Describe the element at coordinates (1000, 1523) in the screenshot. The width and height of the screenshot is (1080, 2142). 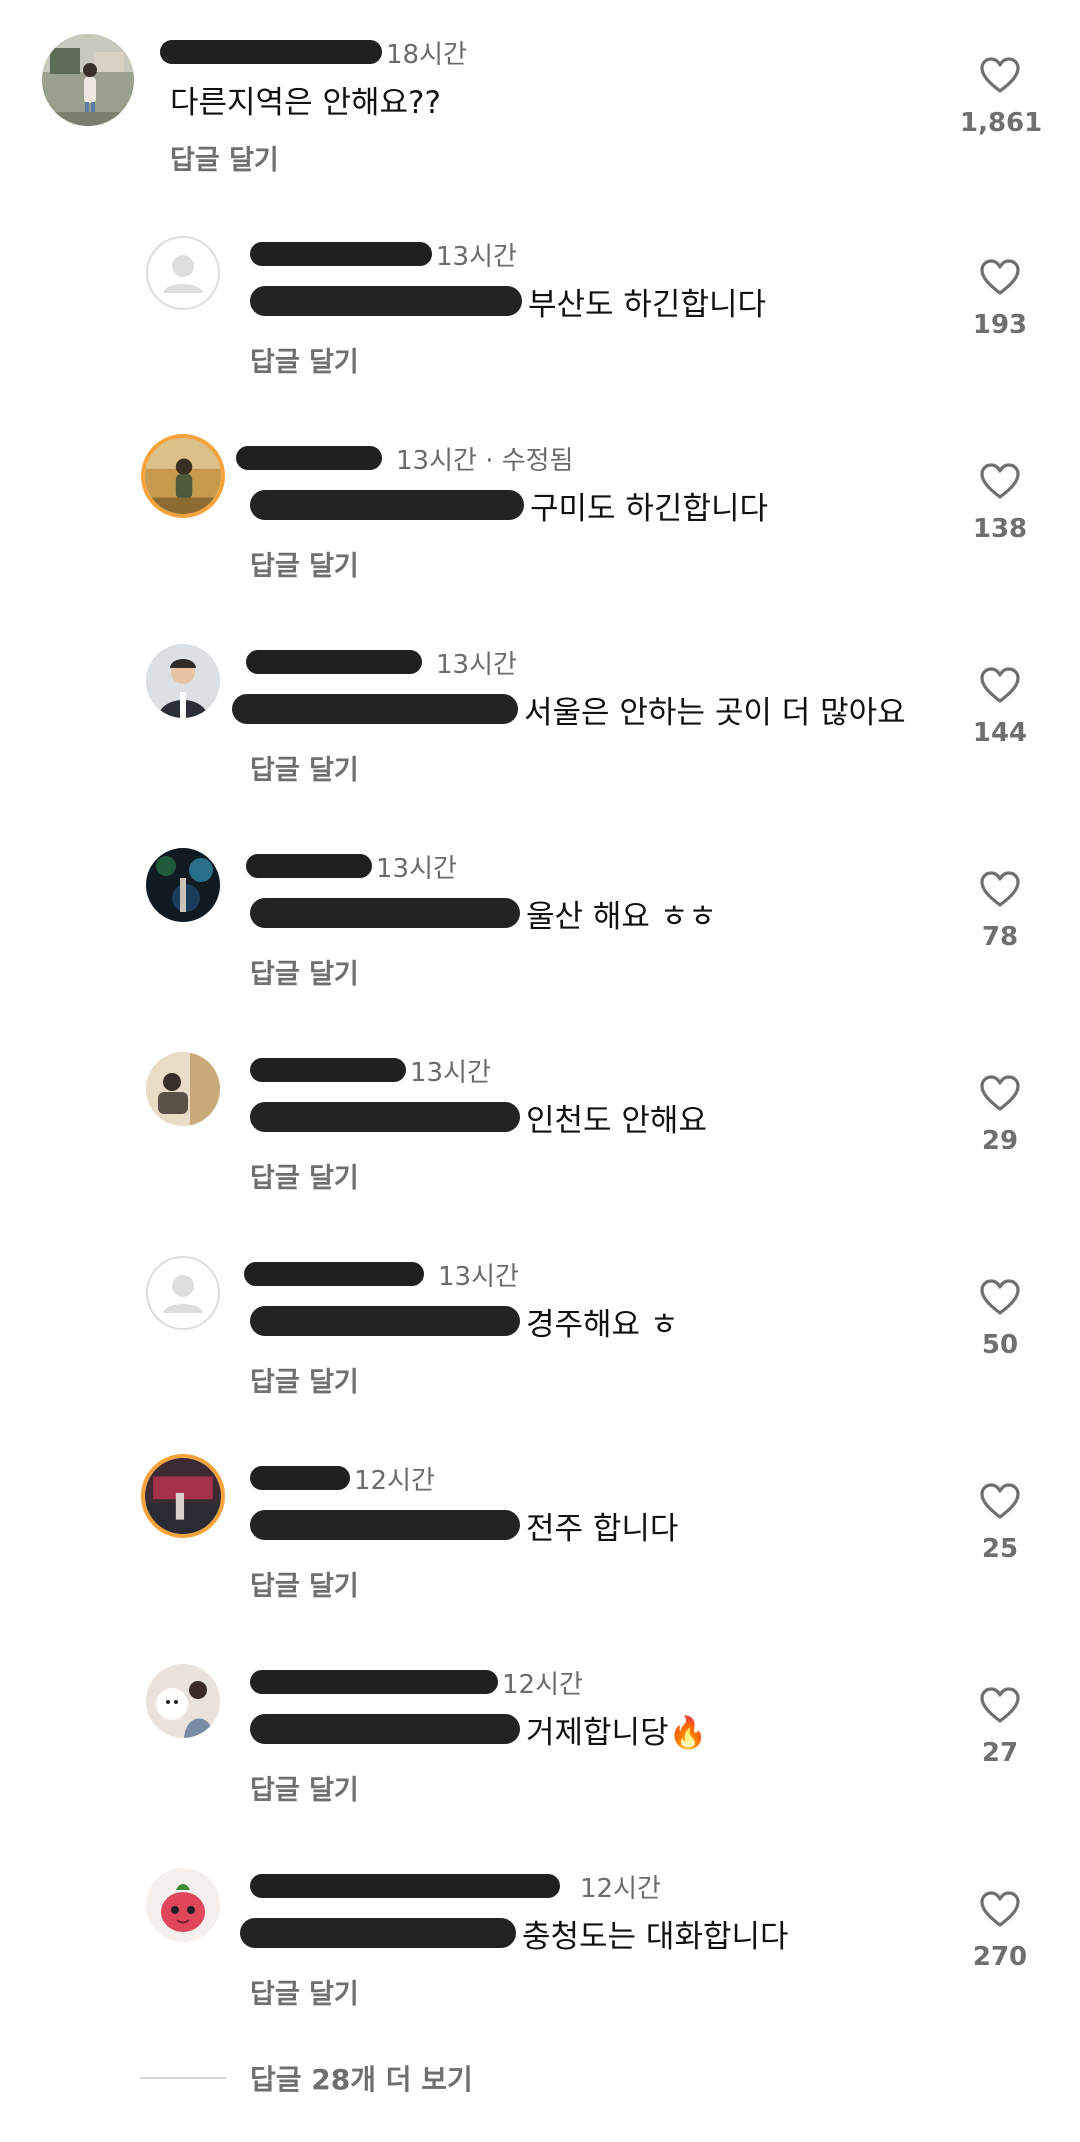
I see `like-button: 25` at that location.